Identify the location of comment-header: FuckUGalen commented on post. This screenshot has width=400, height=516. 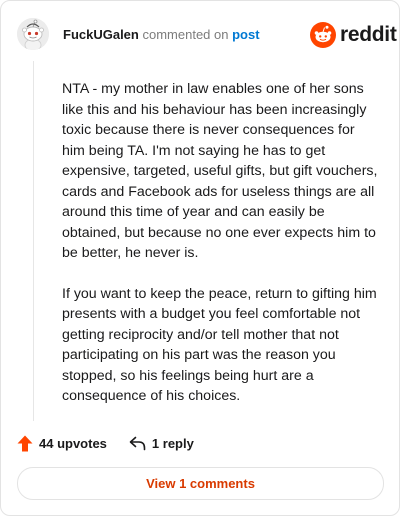
(161, 35).